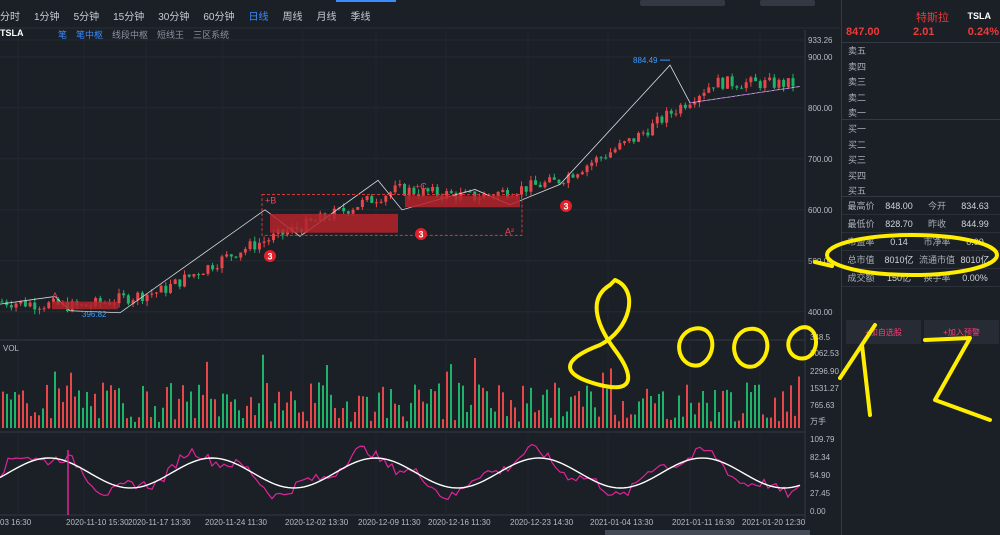 This screenshot has height=535, width=1000. I want to click on stat-row: 最高价 848.00 今开 834.63, so click(921, 206).